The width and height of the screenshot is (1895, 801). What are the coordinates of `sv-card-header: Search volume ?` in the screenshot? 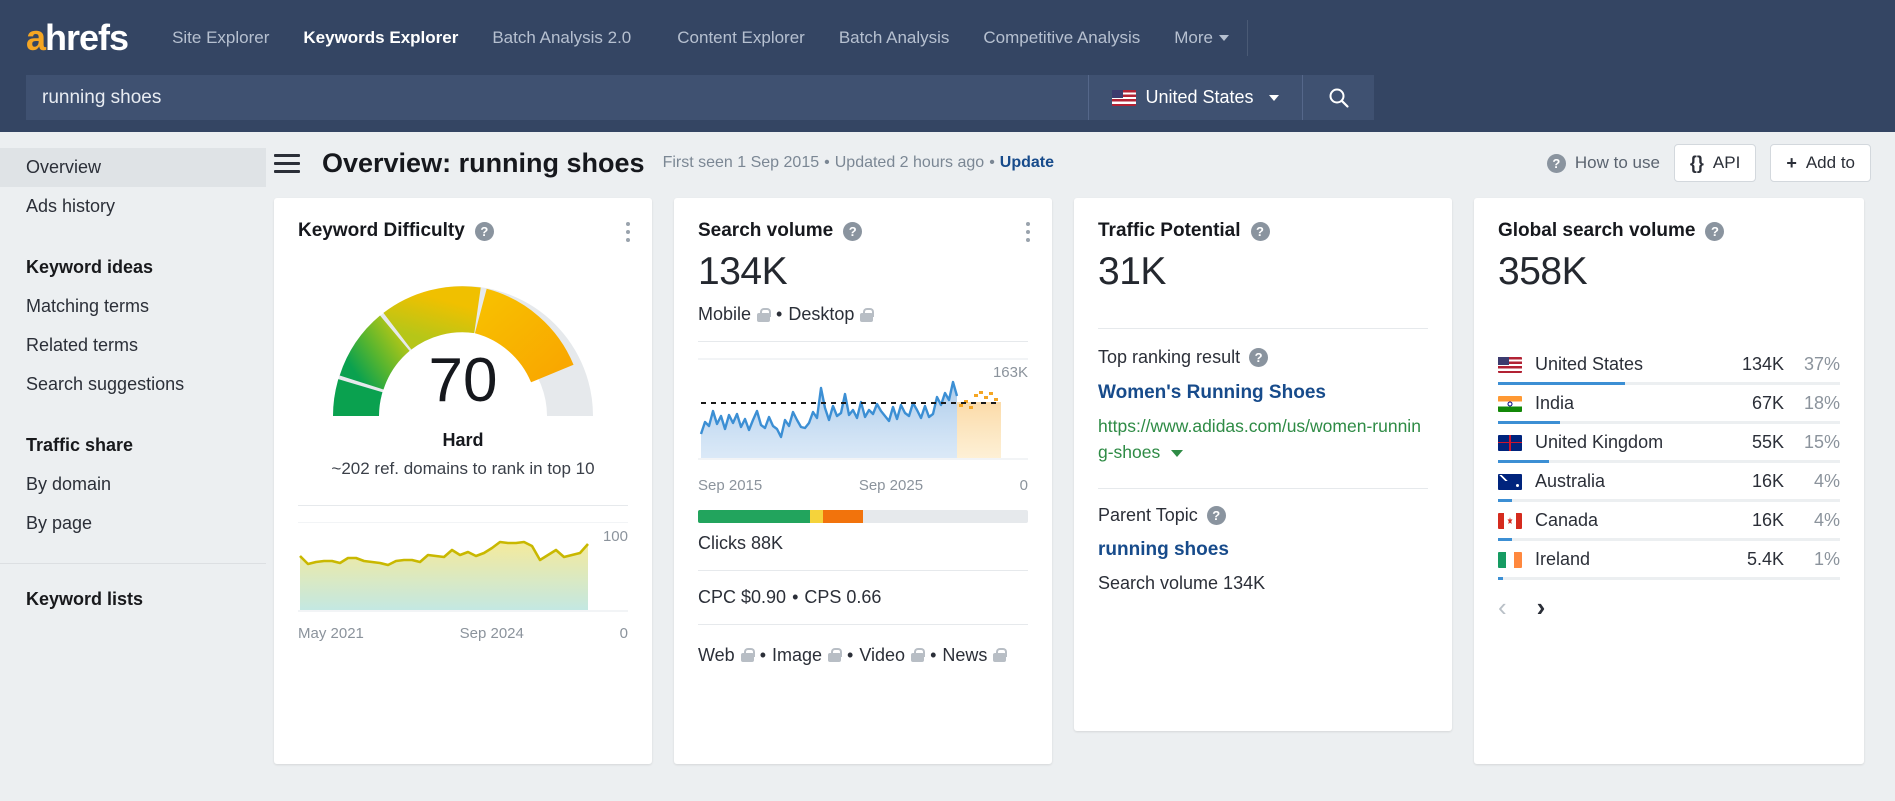 It's located at (863, 231).